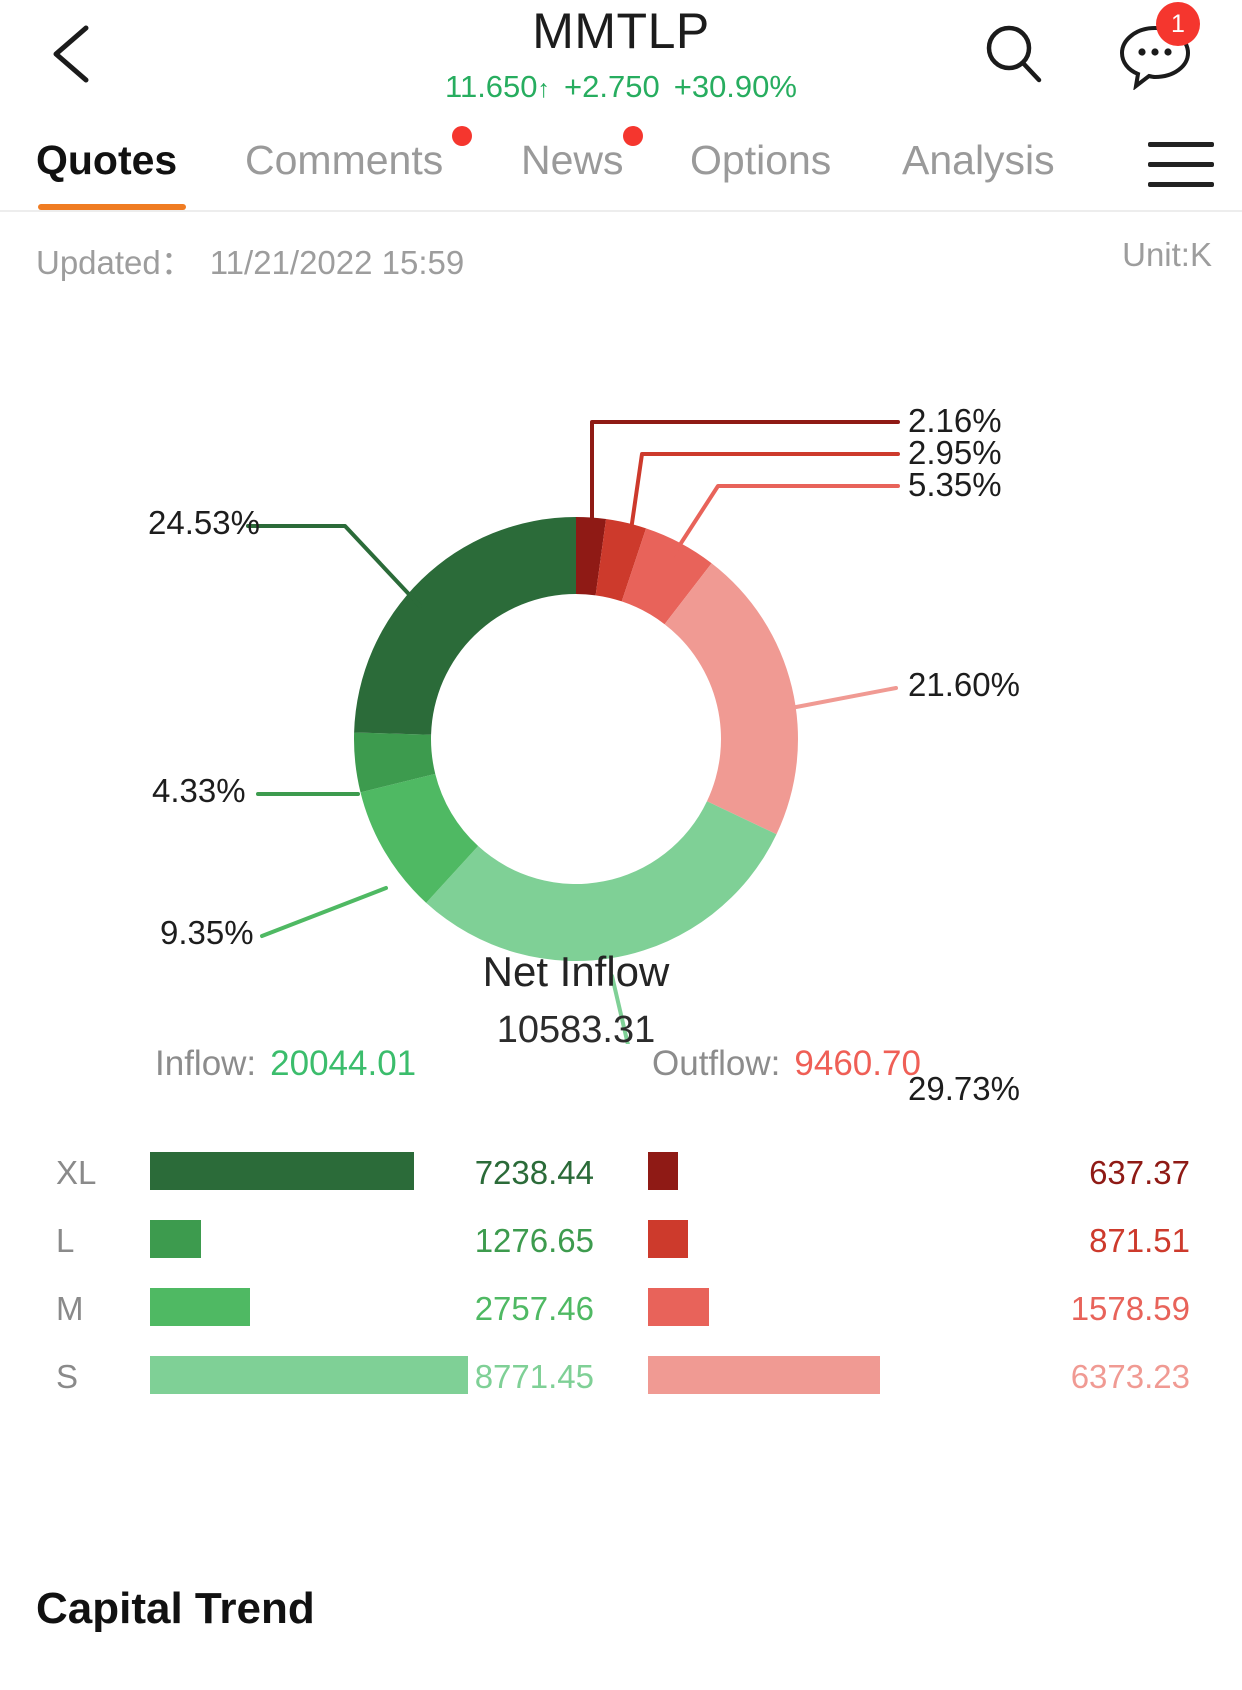 The height and width of the screenshot is (1690, 1242). I want to click on unit-label: Unit:K, so click(1167, 254).